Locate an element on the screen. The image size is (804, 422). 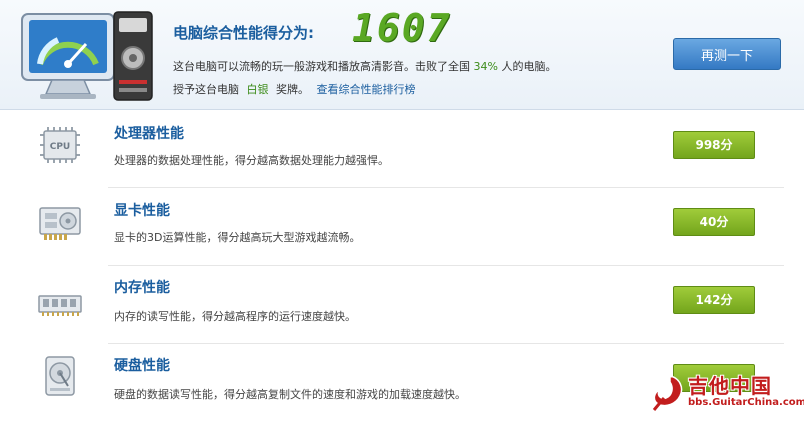
award-suffix: 奖牌。 is located at coordinates (292, 89).